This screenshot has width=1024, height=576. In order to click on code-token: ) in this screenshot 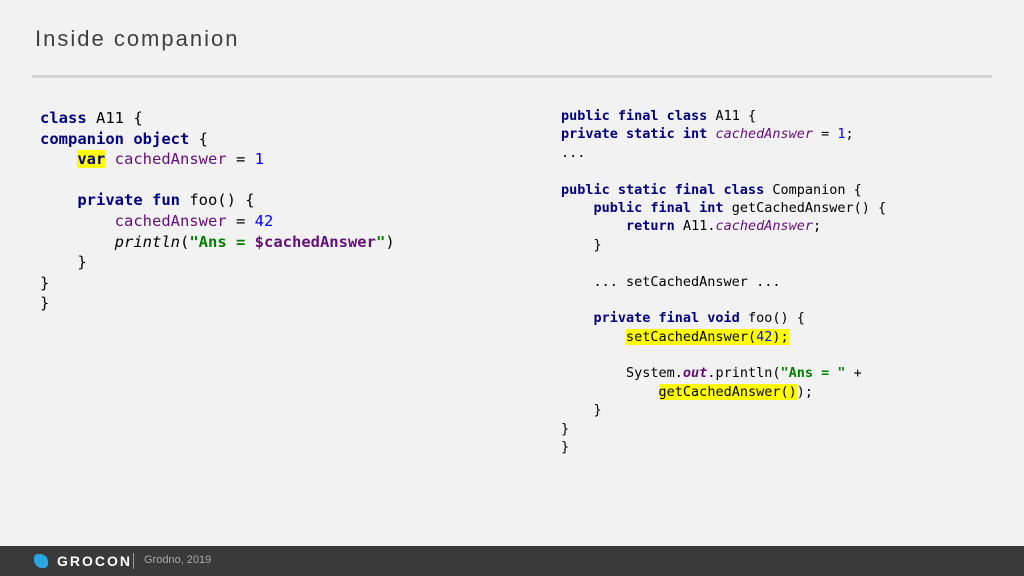, I will do `click(390, 241)`.